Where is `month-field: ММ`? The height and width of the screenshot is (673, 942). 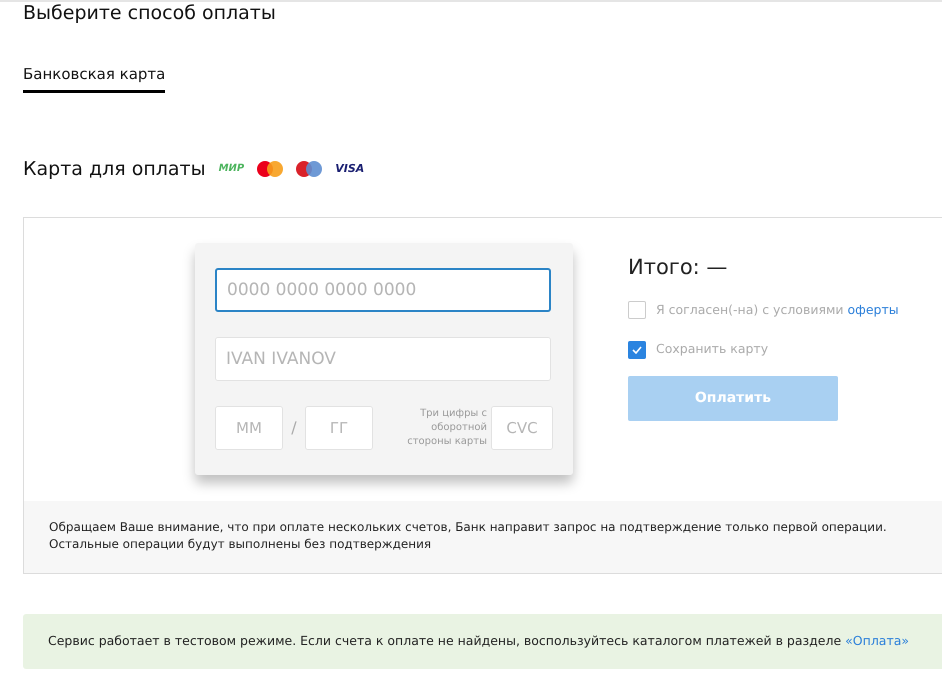 month-field: ММ is located at coordinates (249, 428).